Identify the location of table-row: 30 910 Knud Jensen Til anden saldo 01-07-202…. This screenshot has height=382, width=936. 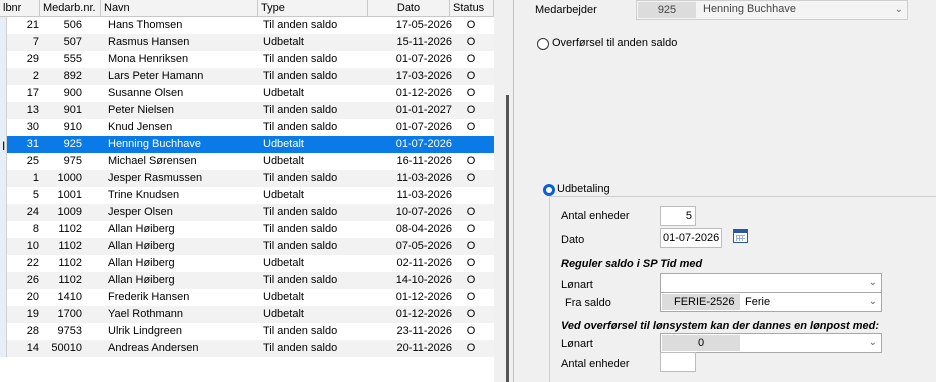
(247, 127).